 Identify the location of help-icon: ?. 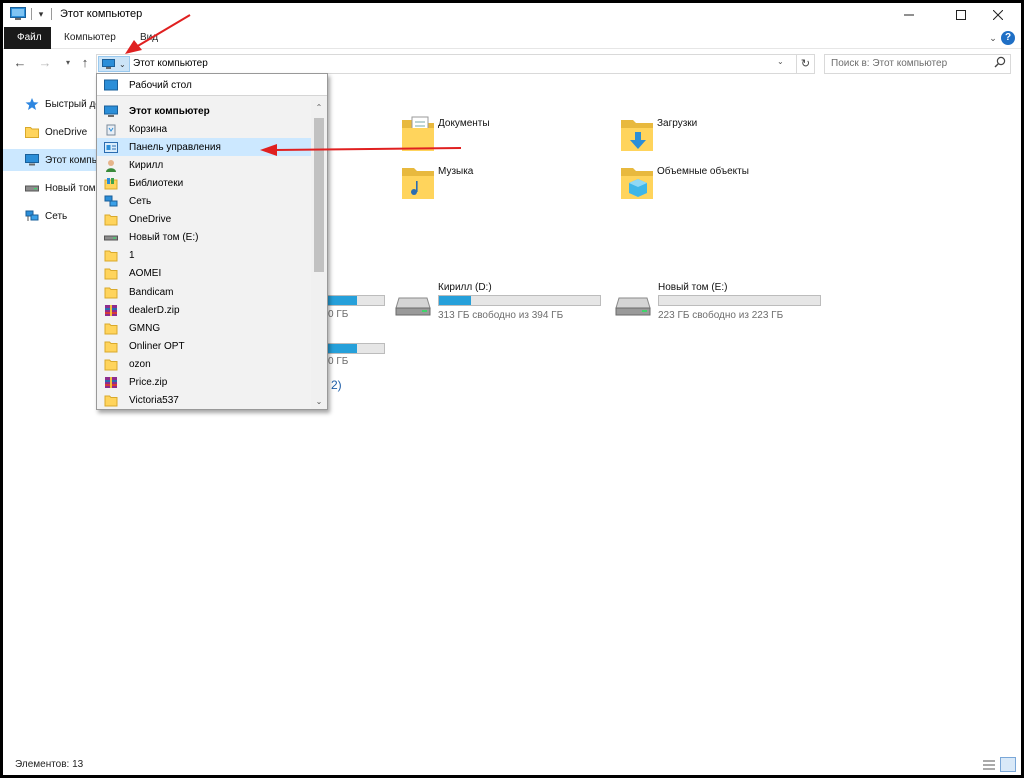
(1008, 38).